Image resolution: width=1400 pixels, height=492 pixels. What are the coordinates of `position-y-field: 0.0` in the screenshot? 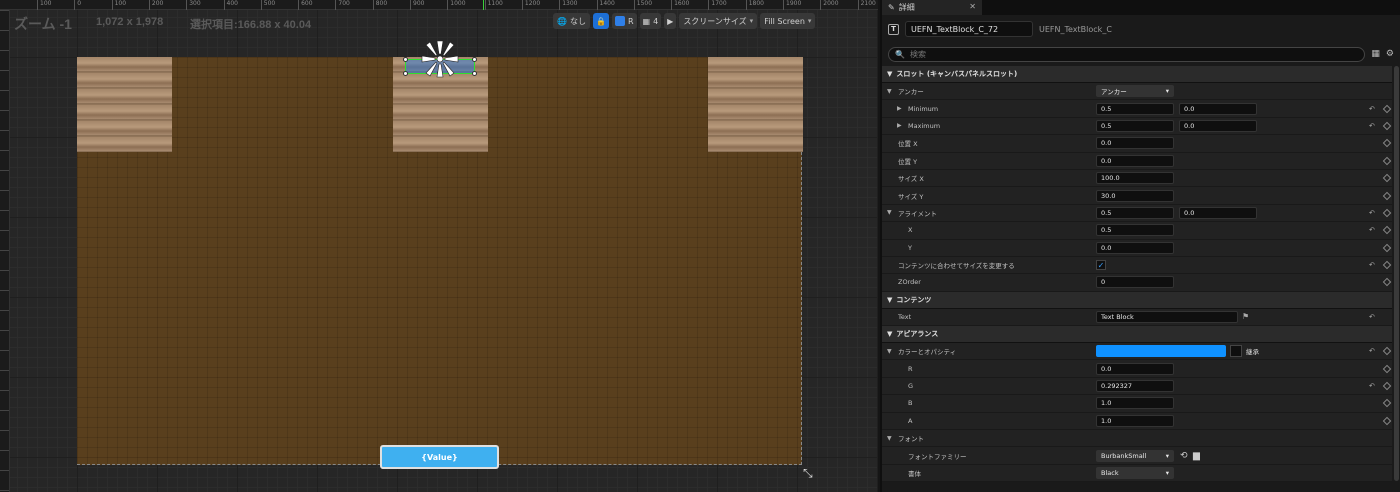 It's located at (1135, 160).